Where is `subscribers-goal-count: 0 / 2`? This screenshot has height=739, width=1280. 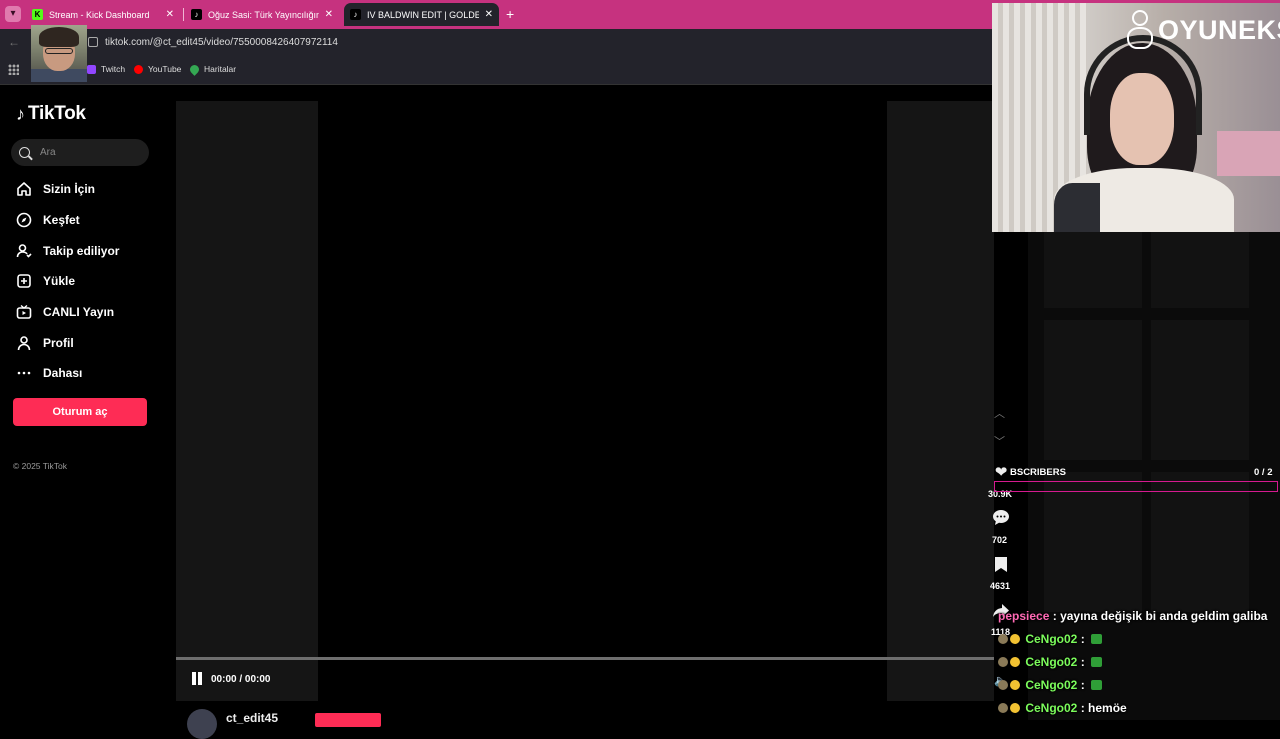
subscribers-goal-count: 0 / 2 is located at coordinates (1263, 472).